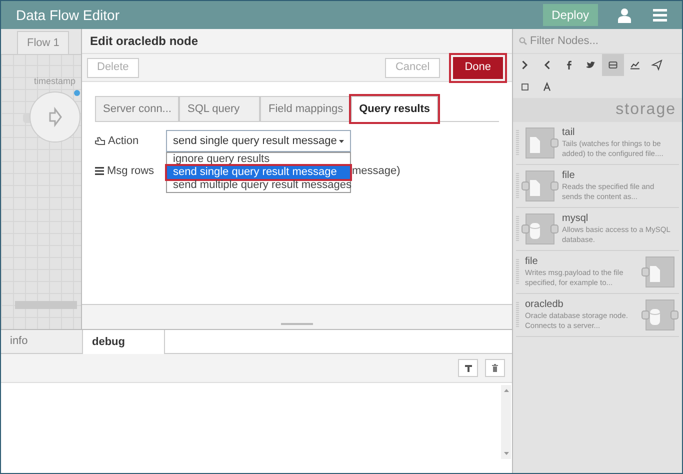  What do you see at coordinates (219, 109) in the screenshot?
I see `tab: SQL query` at bounding box center [219, 109].